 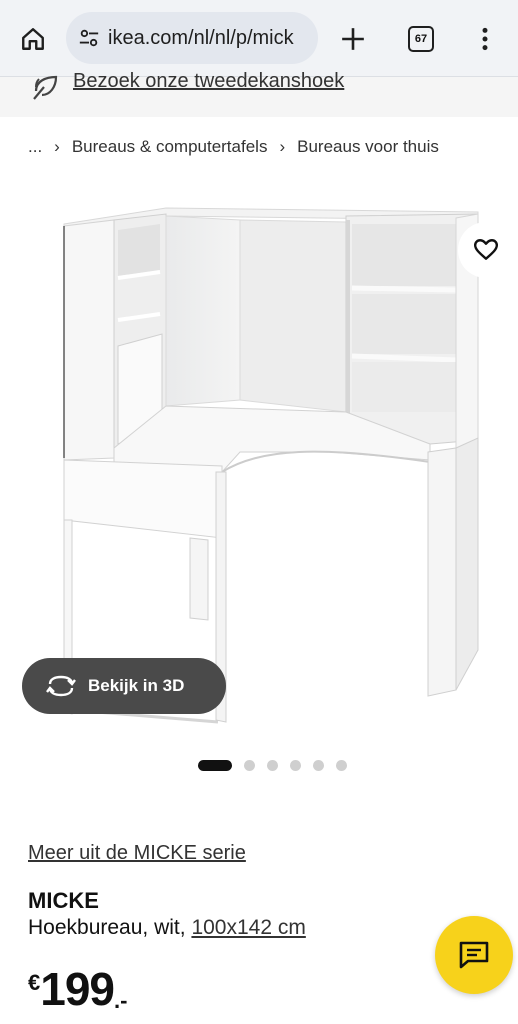 I want to click on browser-toolbar: ikea.com/nl/nl/p/mick 67, so click(x=259, y=38).